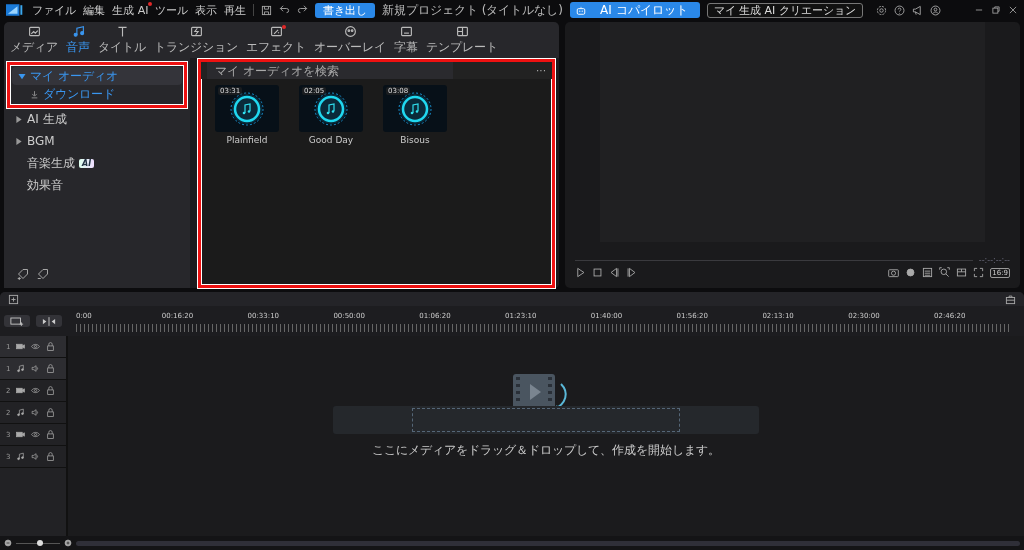 The width and height of the screenshot is (1024, 550). What do you see at coordinates (8, 543) in the screenshot?
I see `zoom-out-icon` at bounding box center [8, 543].